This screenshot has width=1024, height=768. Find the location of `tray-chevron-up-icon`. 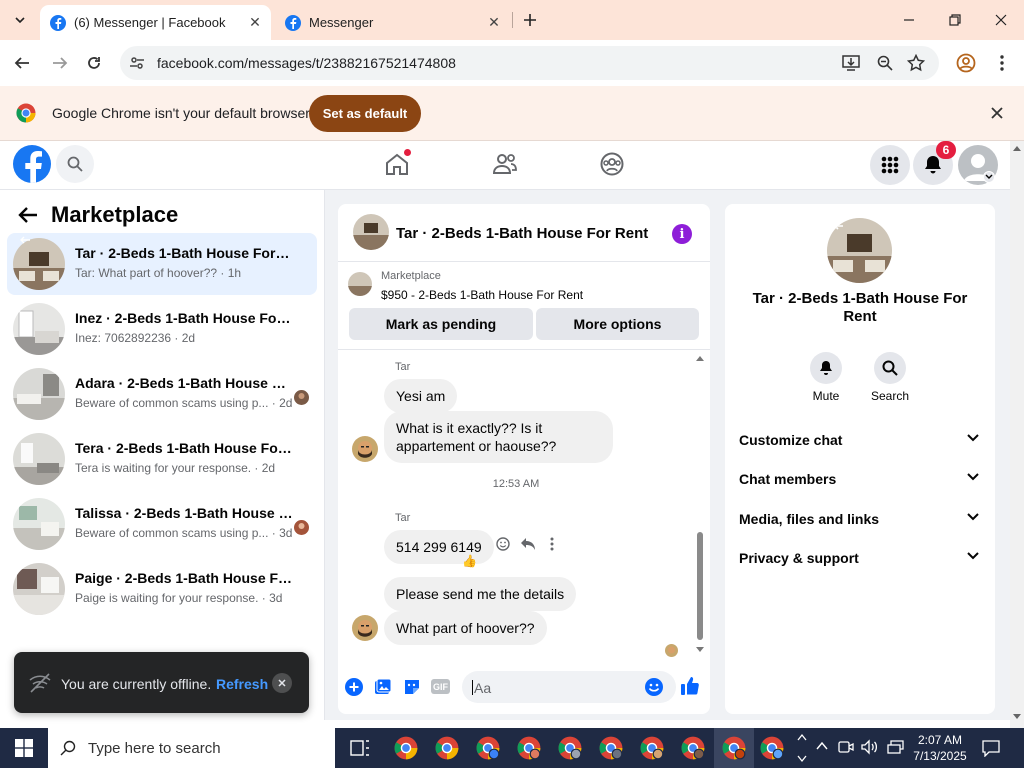

tray-chevron-up-icon is located at coordinates (822, 746).